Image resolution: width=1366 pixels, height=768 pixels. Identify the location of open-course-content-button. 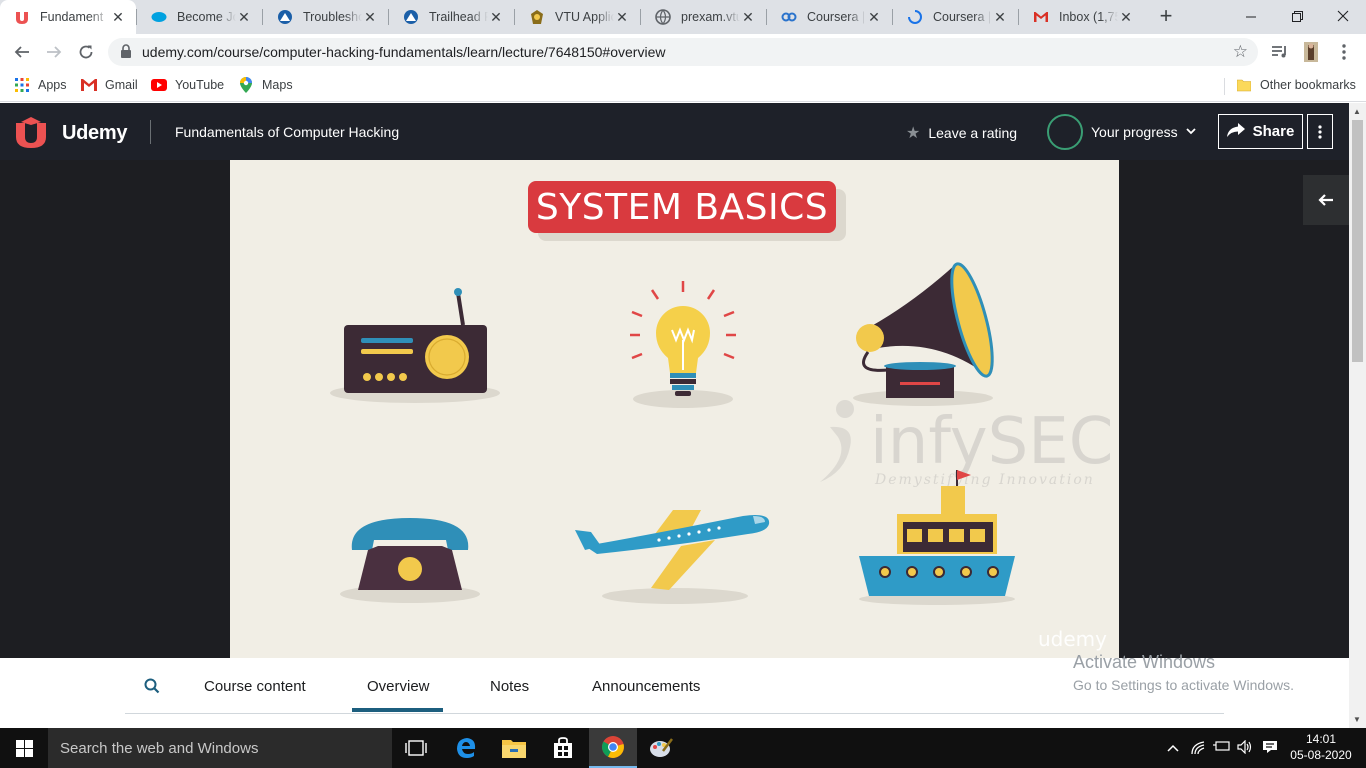
(1326, 200).